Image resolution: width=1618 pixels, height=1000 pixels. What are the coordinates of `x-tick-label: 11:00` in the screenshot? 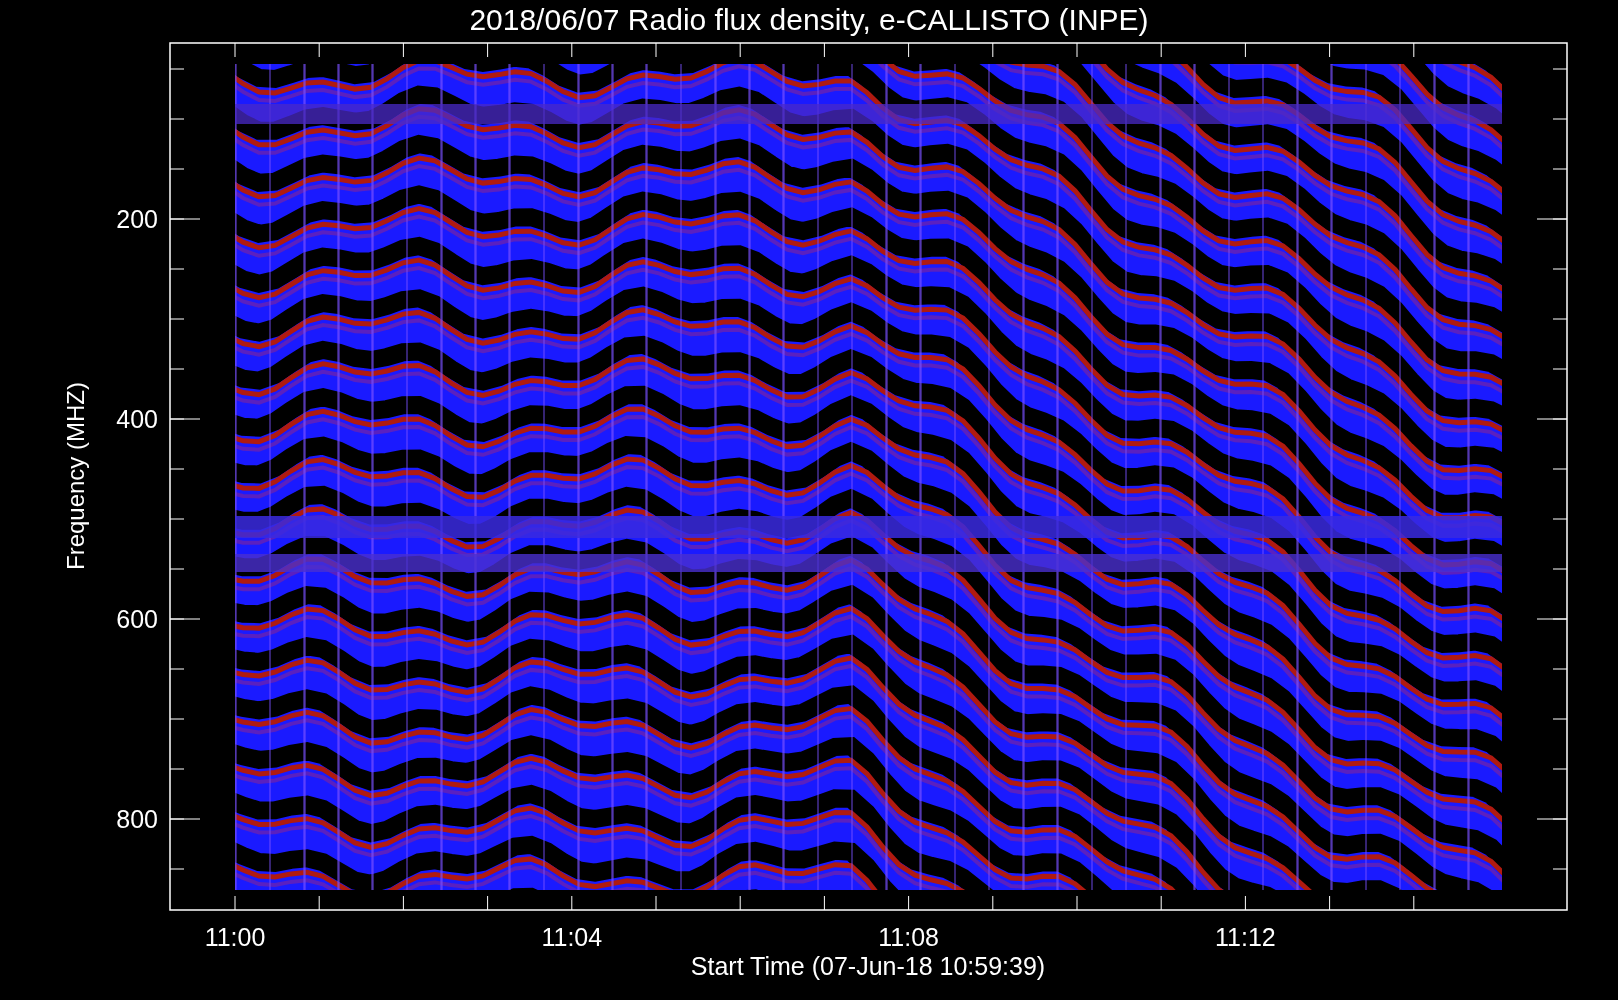 It's located at (235, 937).